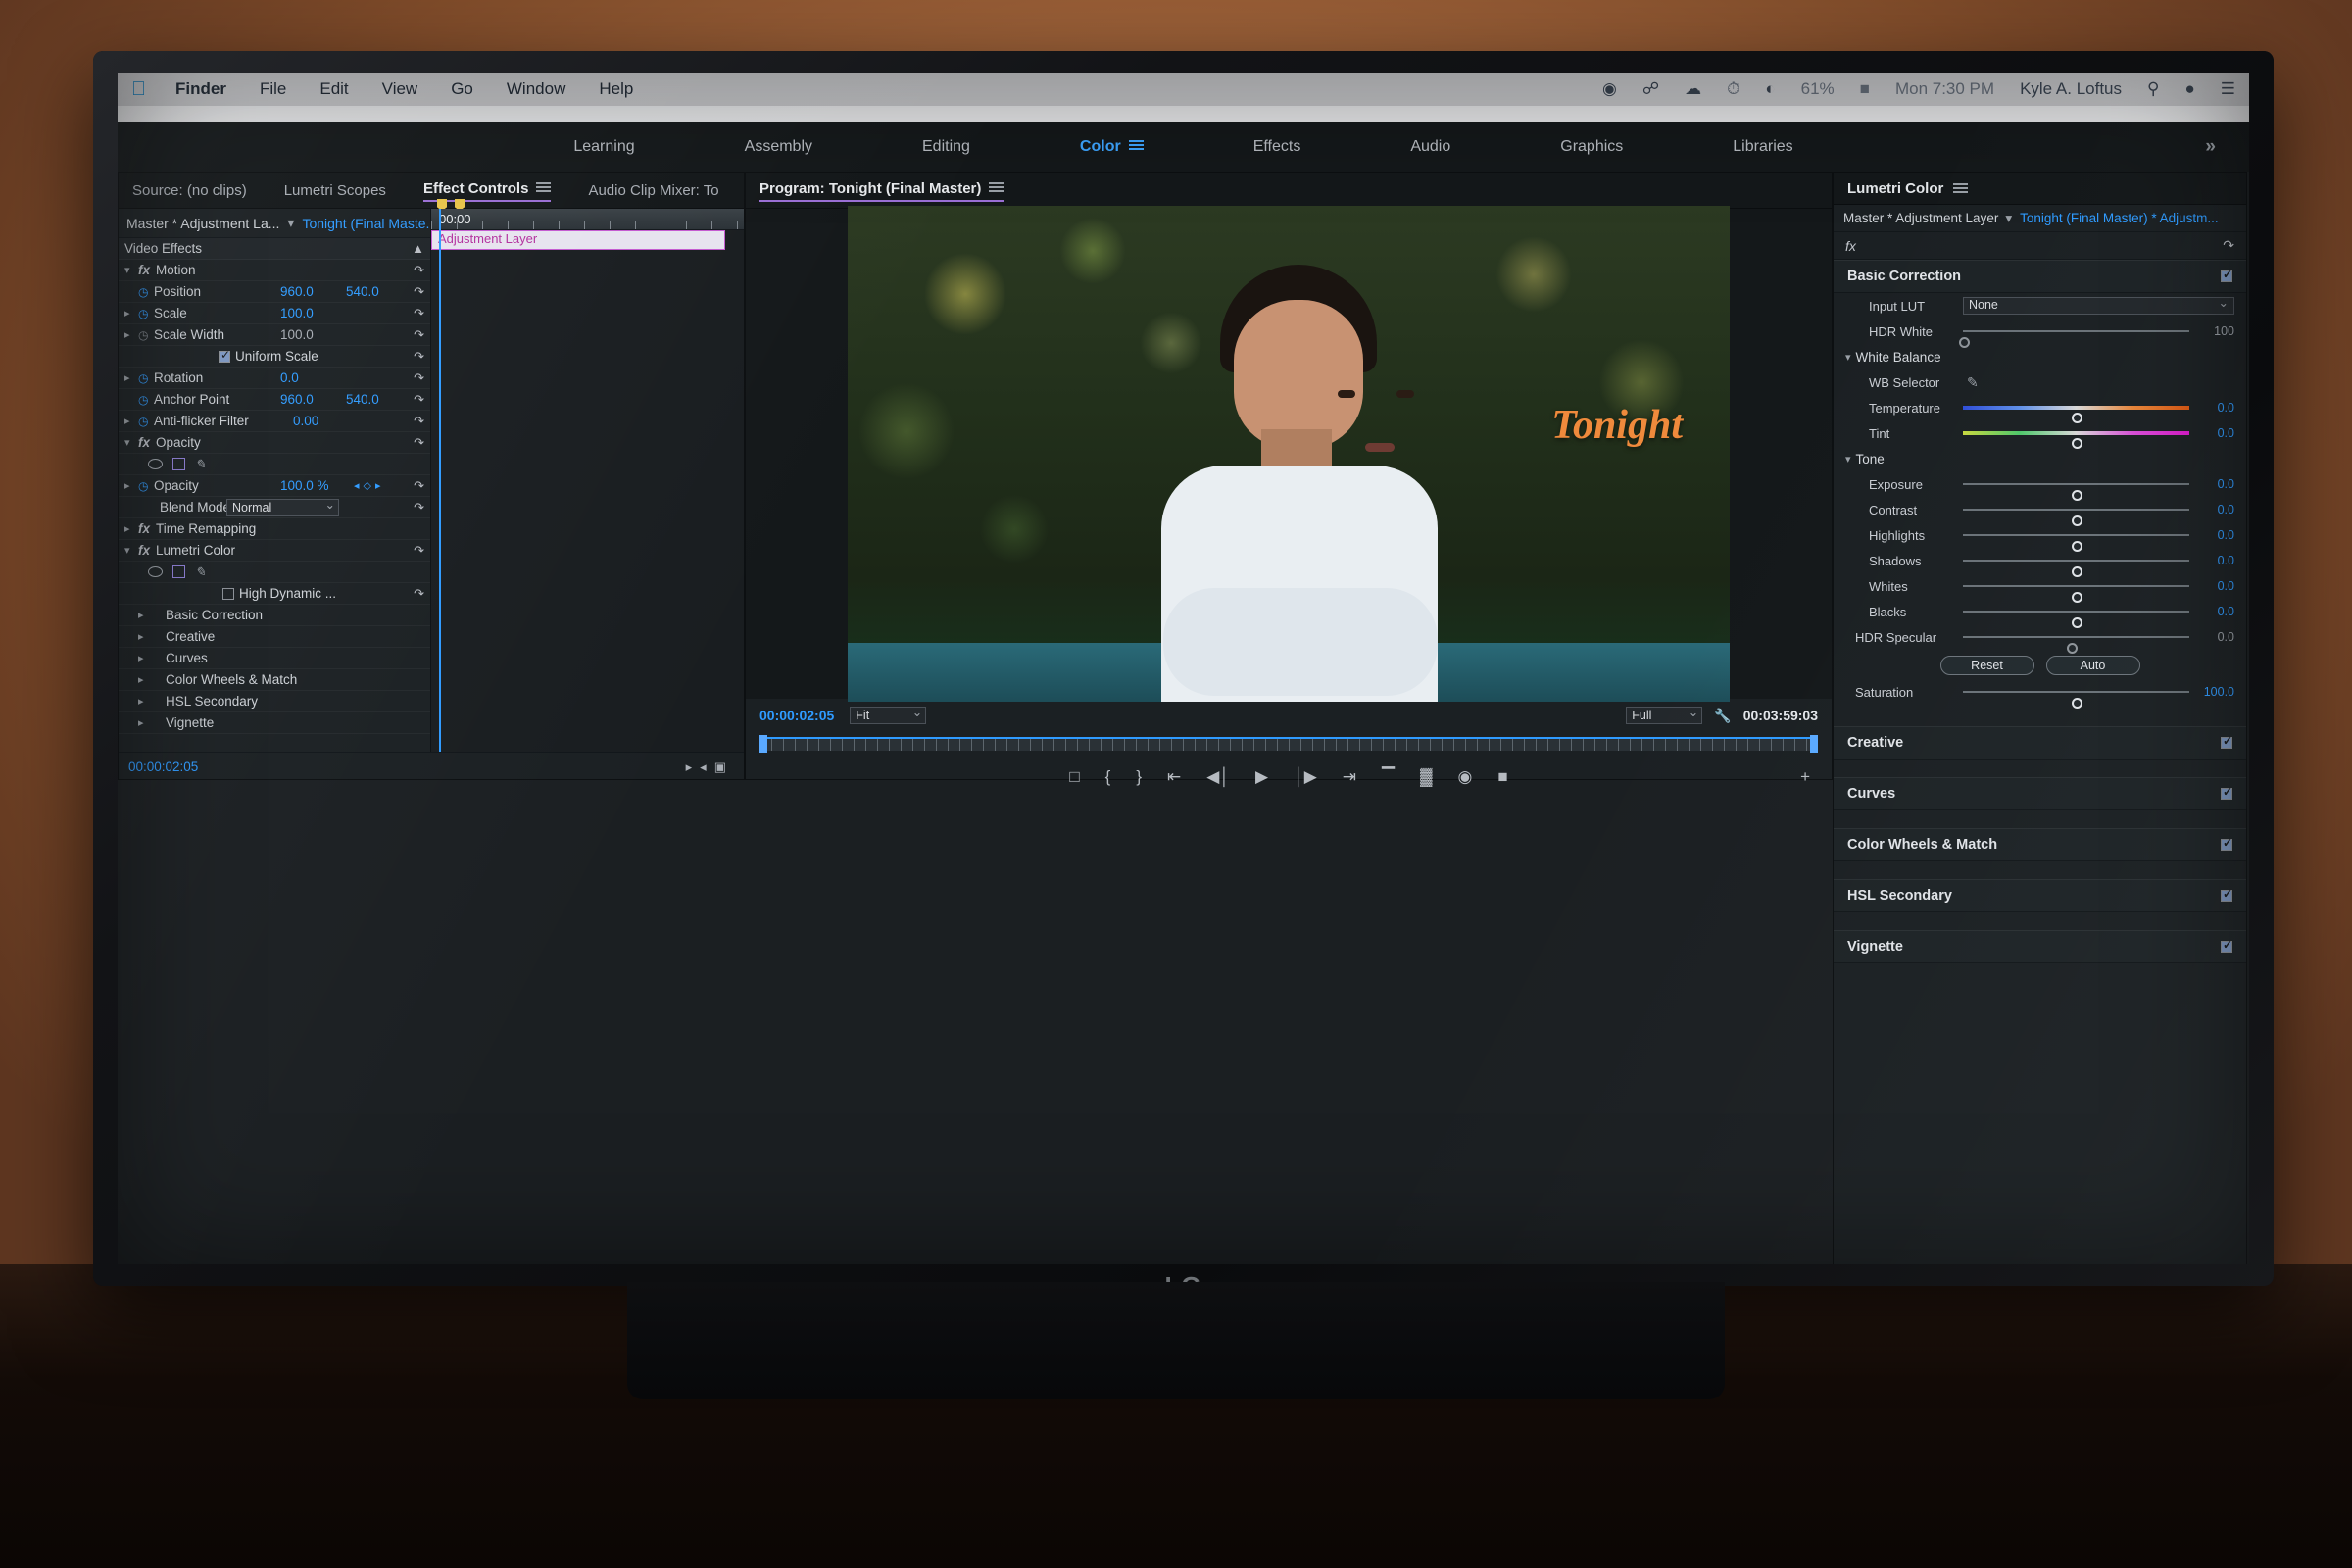 The height and width of the screenshot is (1568, 2352). I want to click on lumetri-hsl-secondary-checkbox, so click(2226, 894).